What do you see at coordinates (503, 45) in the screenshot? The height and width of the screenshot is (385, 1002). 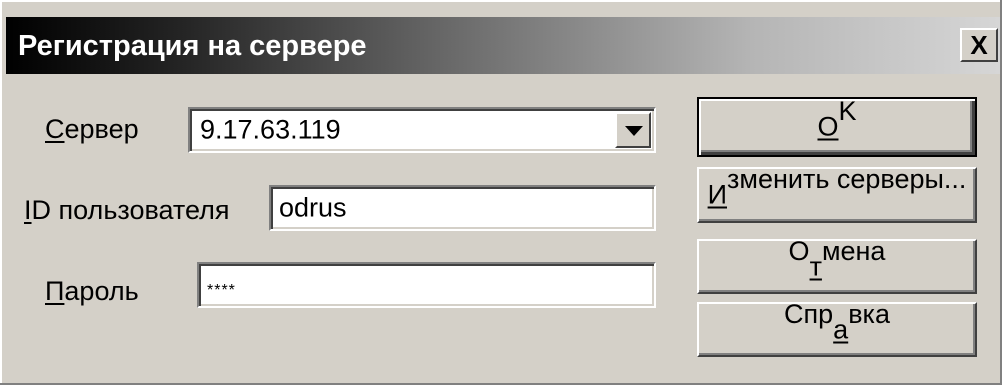 I see `title-bar: Регистрация на сервере X` at bounding box center [503, 45].